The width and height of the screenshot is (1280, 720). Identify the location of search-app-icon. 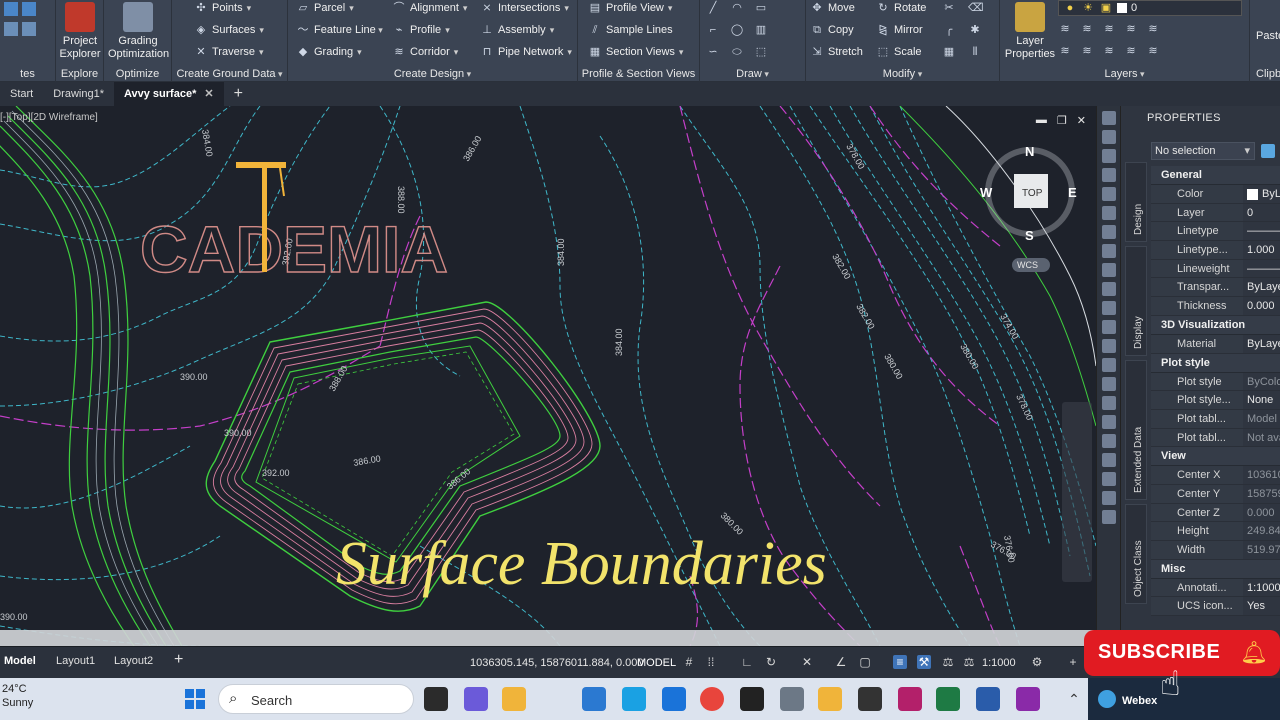
(830, 699).